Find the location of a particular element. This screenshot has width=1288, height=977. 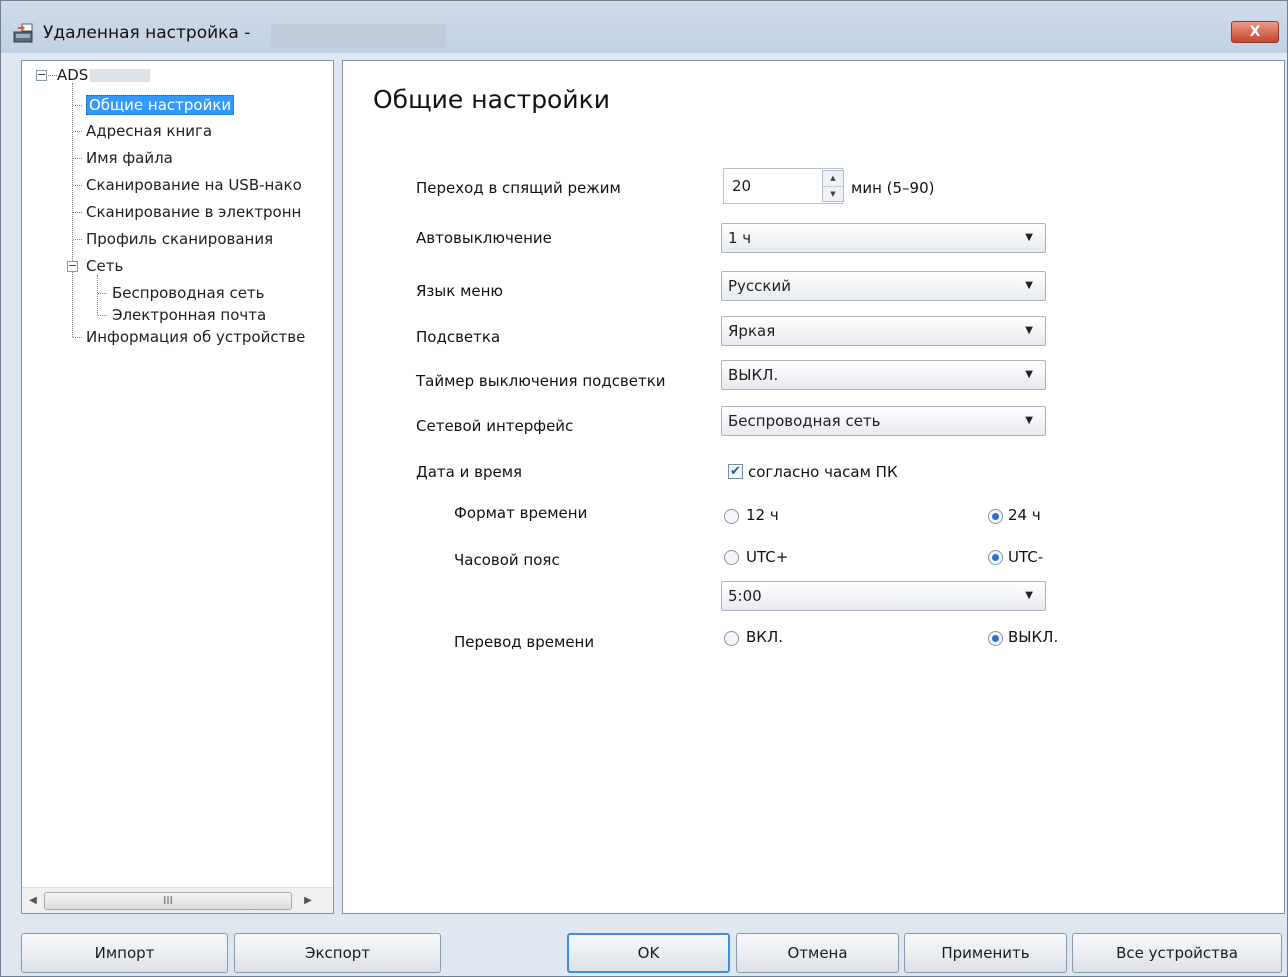

scroll-left-icon: ◀ is located at coordinates (33, 901).